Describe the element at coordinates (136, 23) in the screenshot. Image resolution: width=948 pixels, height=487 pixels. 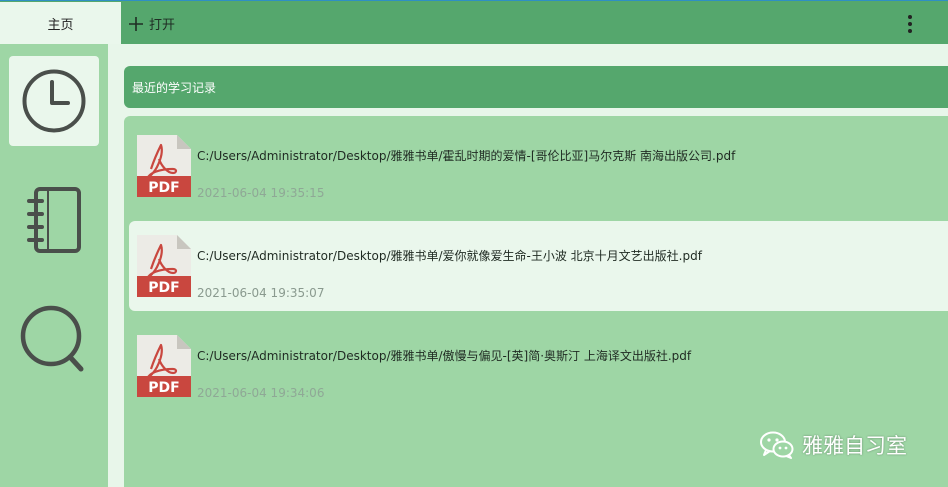
I see `plus-icon` at that location.